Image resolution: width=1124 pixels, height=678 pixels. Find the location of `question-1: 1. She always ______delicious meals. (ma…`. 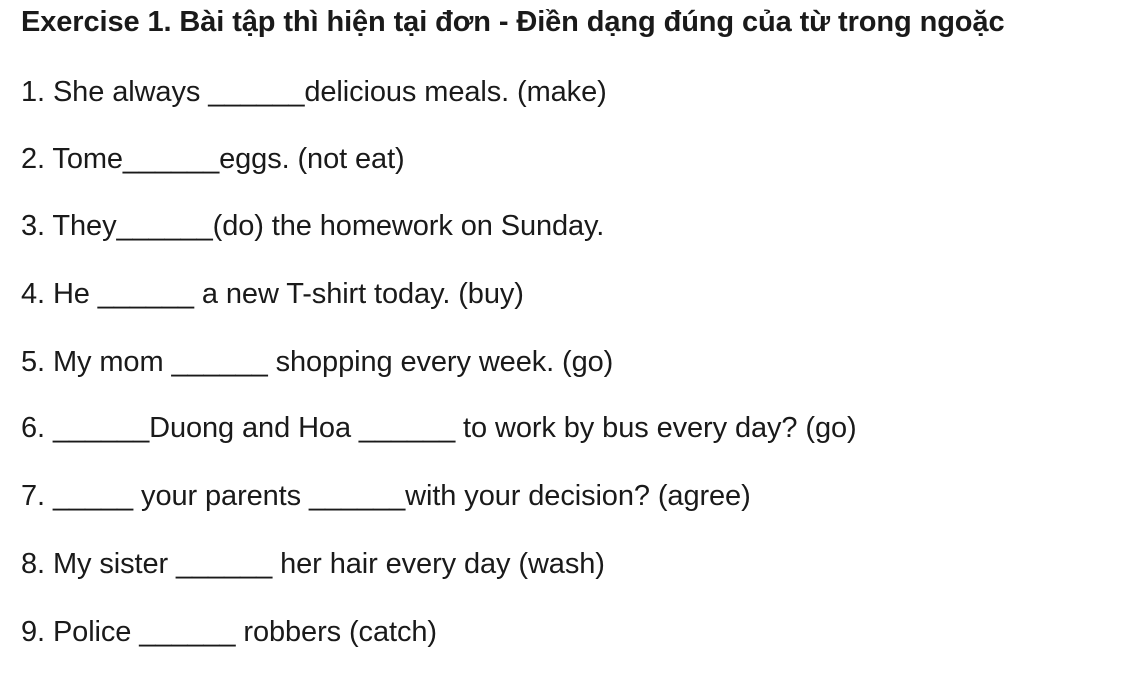

question-1: 1. She always ______delicious meals. (ma… is located at coordinates (314, 92).